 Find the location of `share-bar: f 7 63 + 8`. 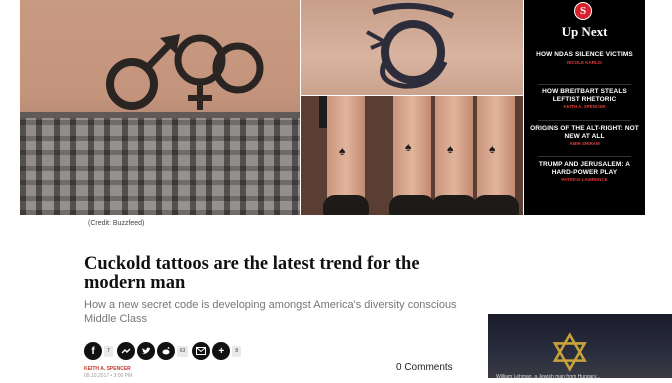

share-bar: f 7 63 + 8 is located at coordinates (164, 351).